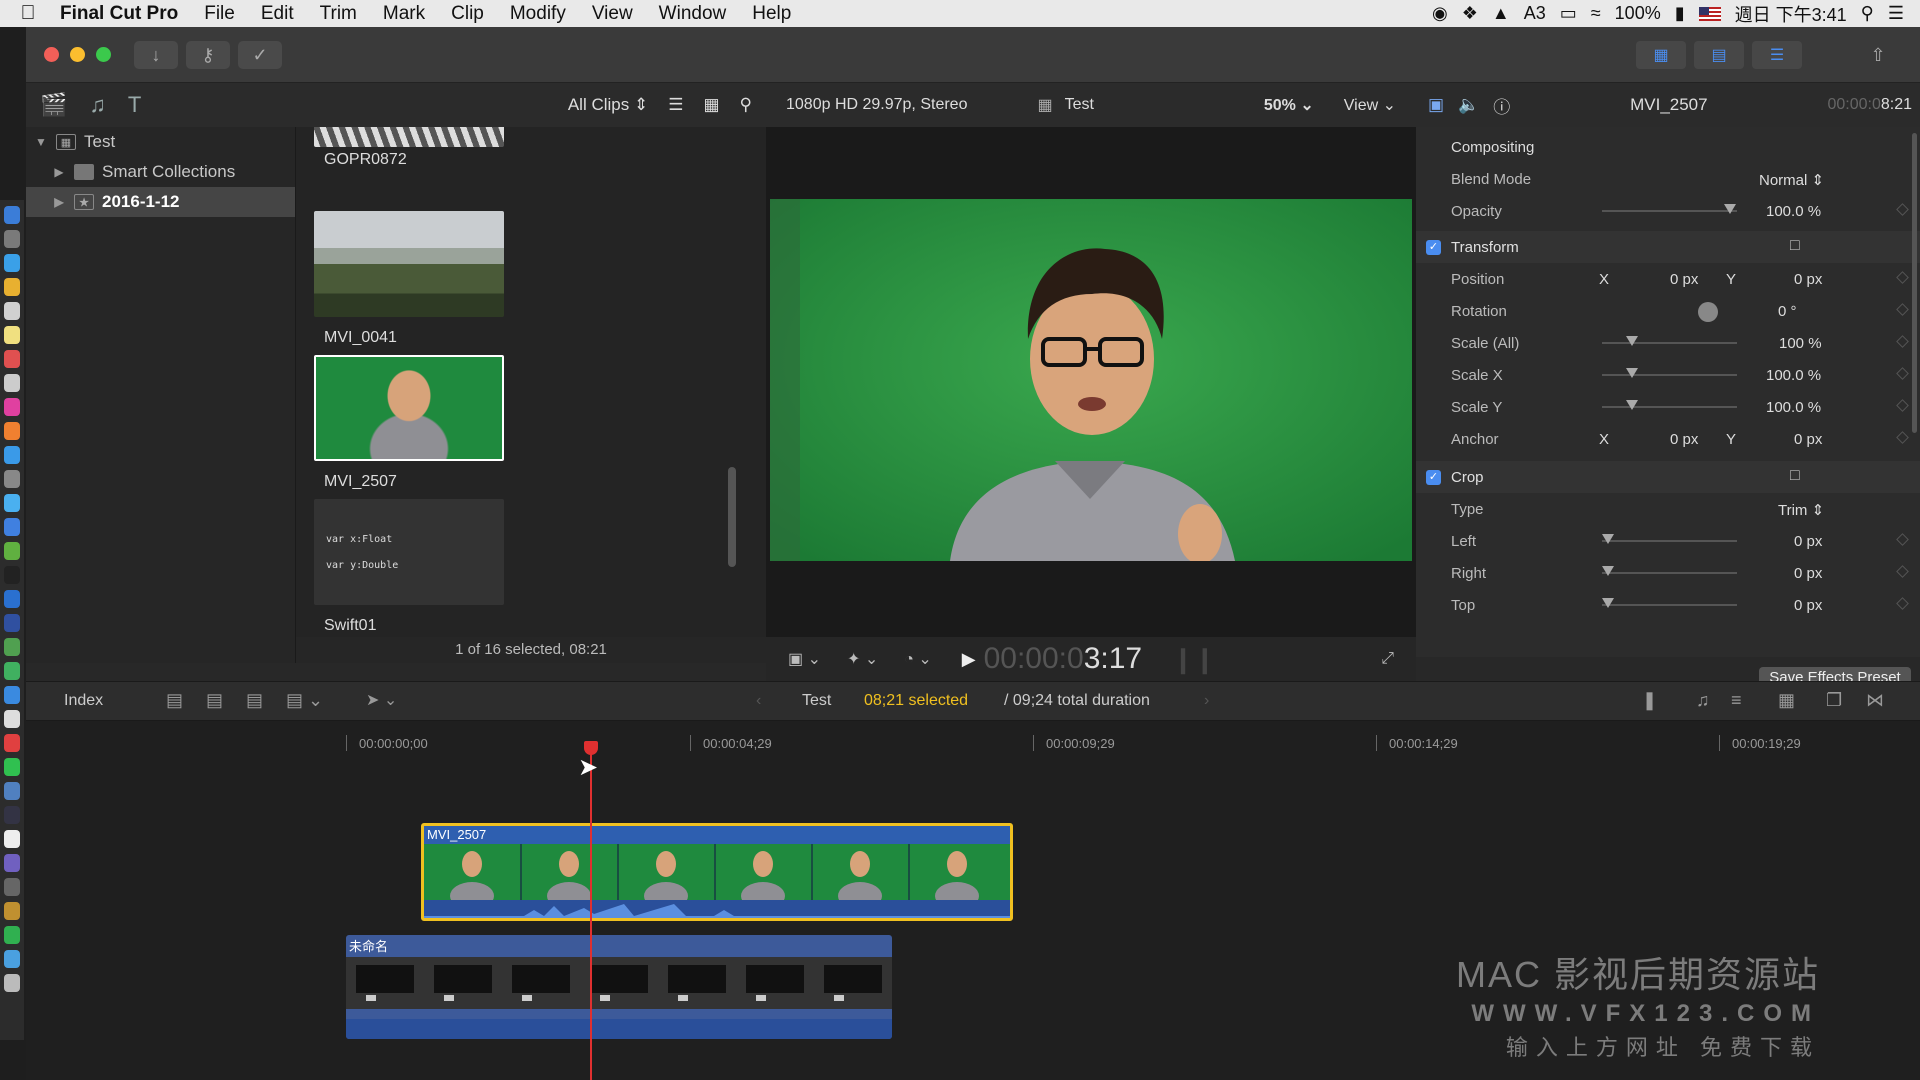 The height and width of the screenshot is (1080, 1920). Describe the element at coordinates (12, 935) in the screenshot. I see `dock-spotify-icon` at that location.